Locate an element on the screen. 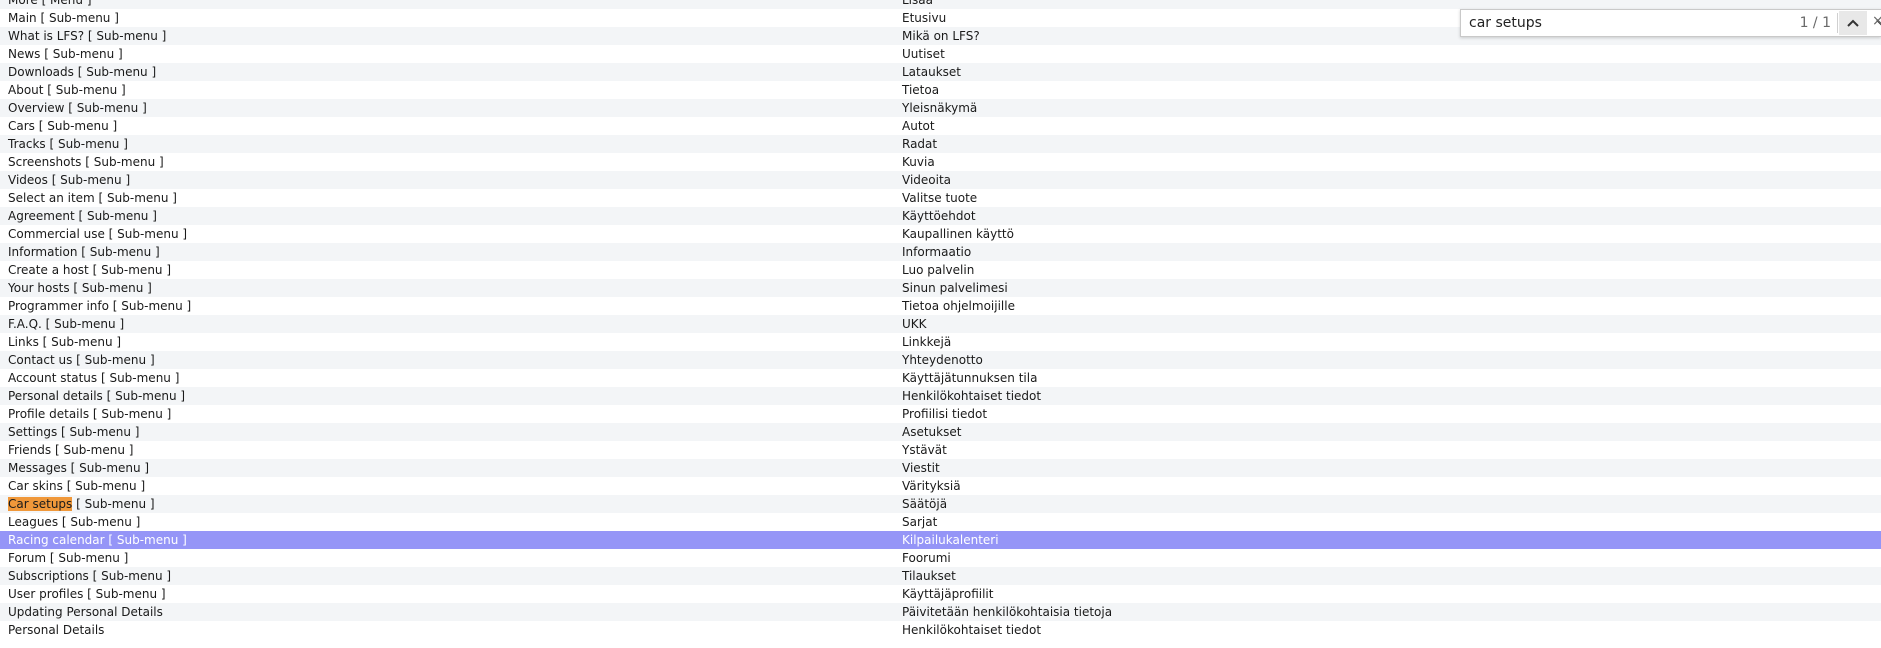 Image resolution: width=1881 pixels, height=648 pixels. english-label: Cars [ Sub-menu ] is located at coordinates (63, 126).